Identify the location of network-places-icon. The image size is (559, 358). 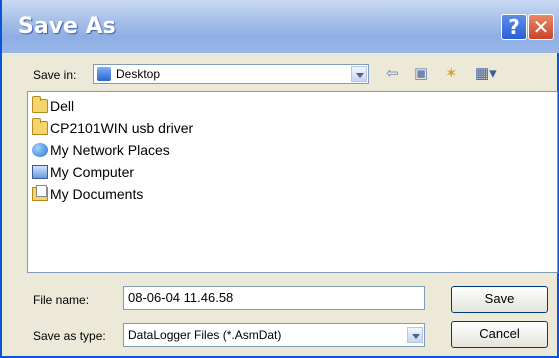
(40, 150).